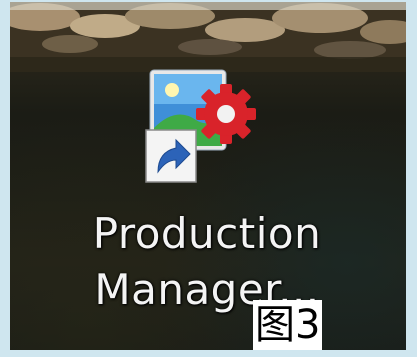 This screenshot has height=357, width=417. Describe the element at coordinates (207, 233) in the screenshot. I see `shortcut-label-line1: Production` at that location.